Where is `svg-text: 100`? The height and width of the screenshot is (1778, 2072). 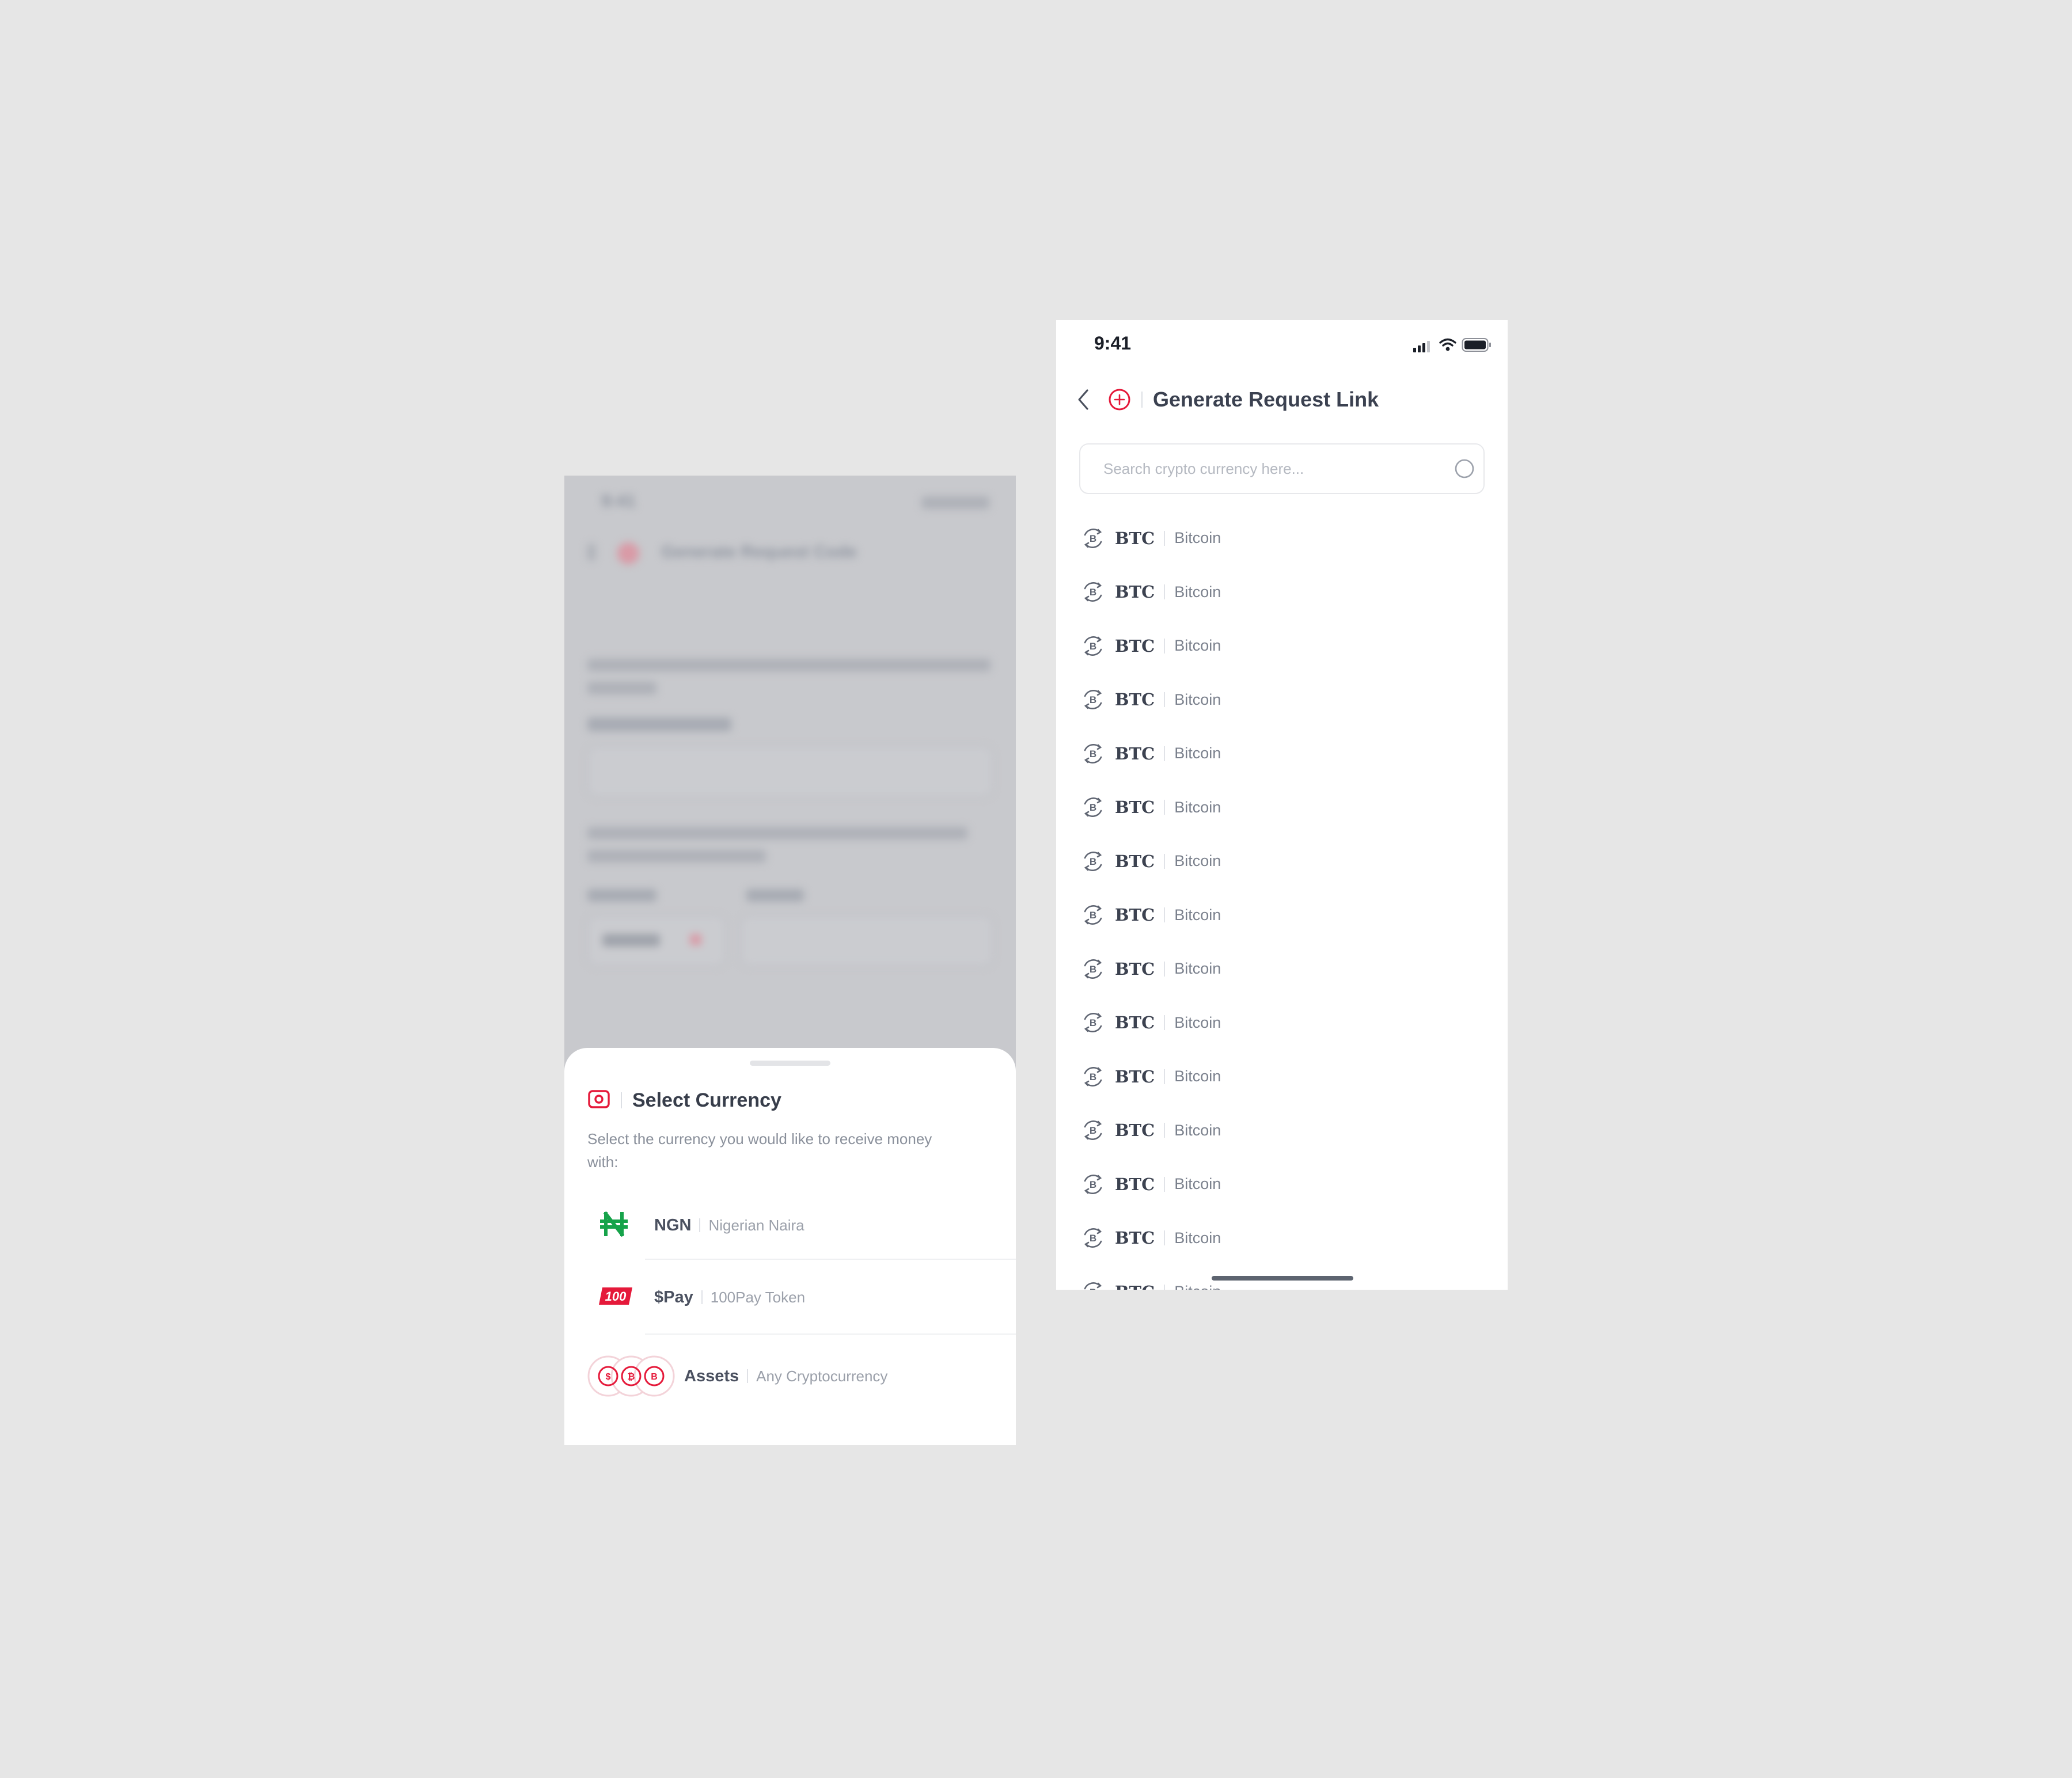
svg-text: 100 is located at coordinates (616, 1297).